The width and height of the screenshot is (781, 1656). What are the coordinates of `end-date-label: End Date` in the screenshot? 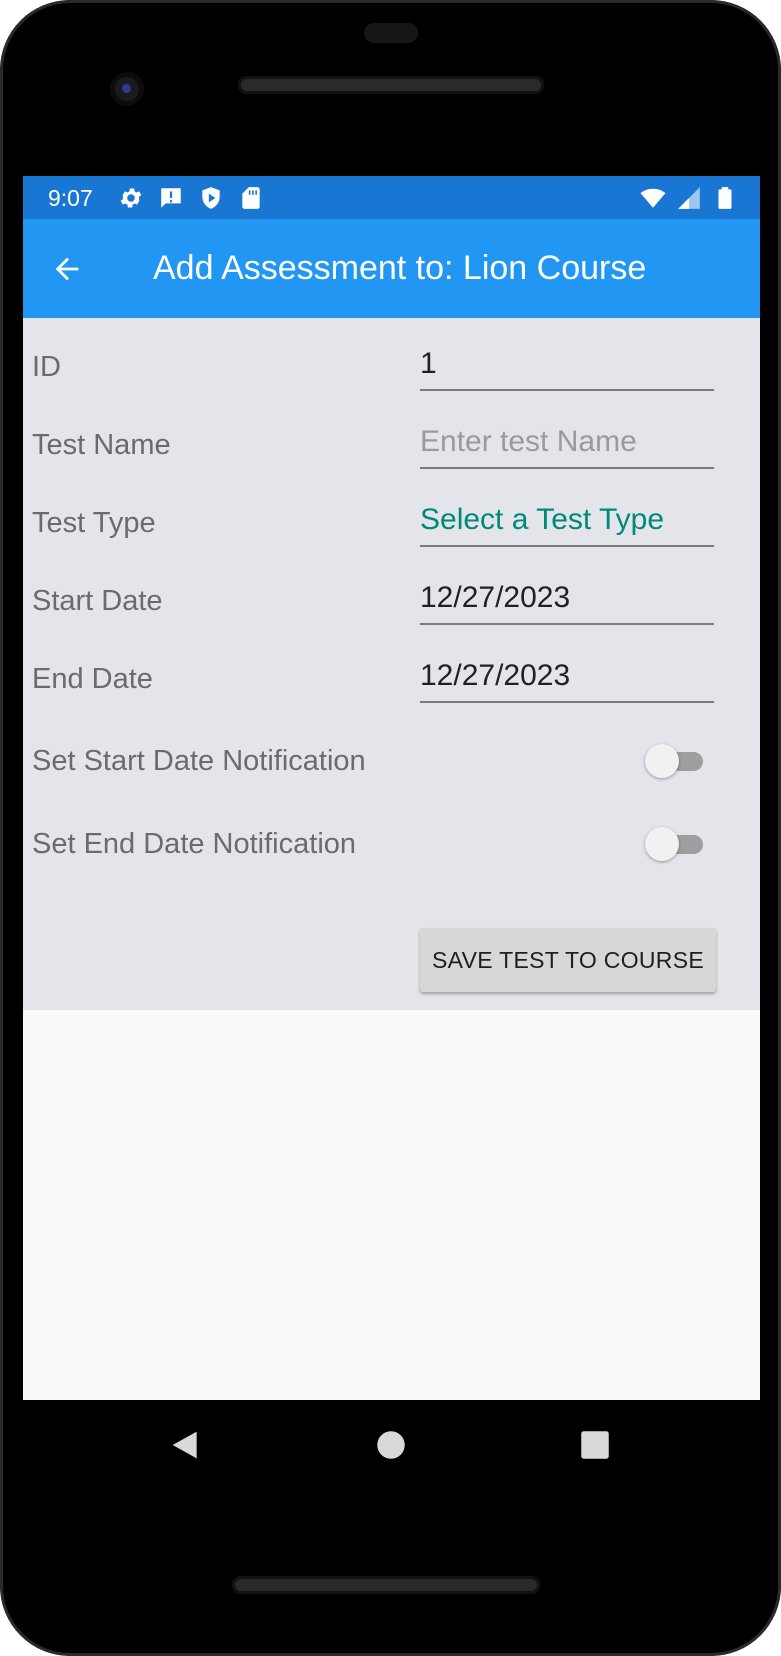 It's located at (92, 679).